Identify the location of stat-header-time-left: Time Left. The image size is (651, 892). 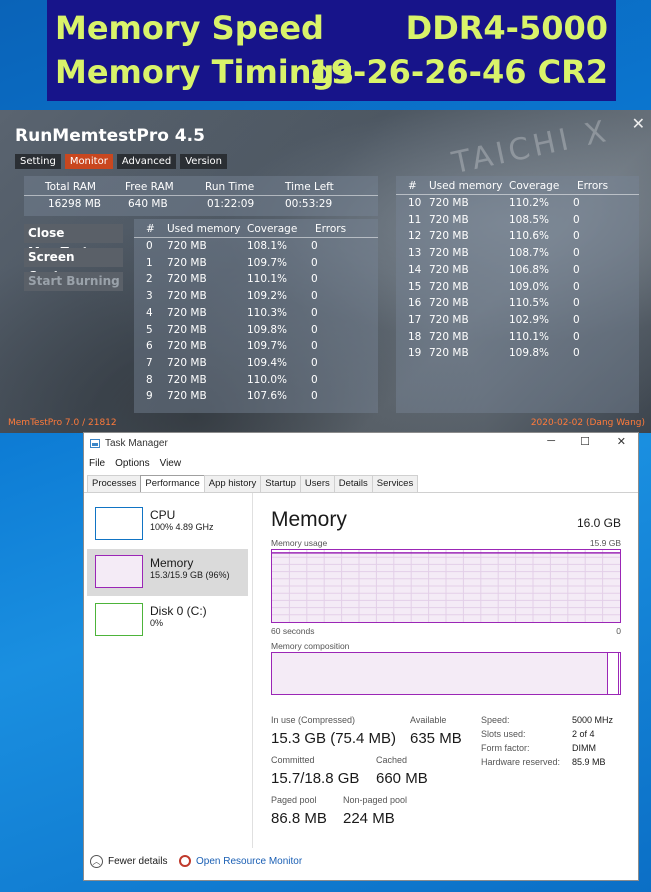
(309, 187).